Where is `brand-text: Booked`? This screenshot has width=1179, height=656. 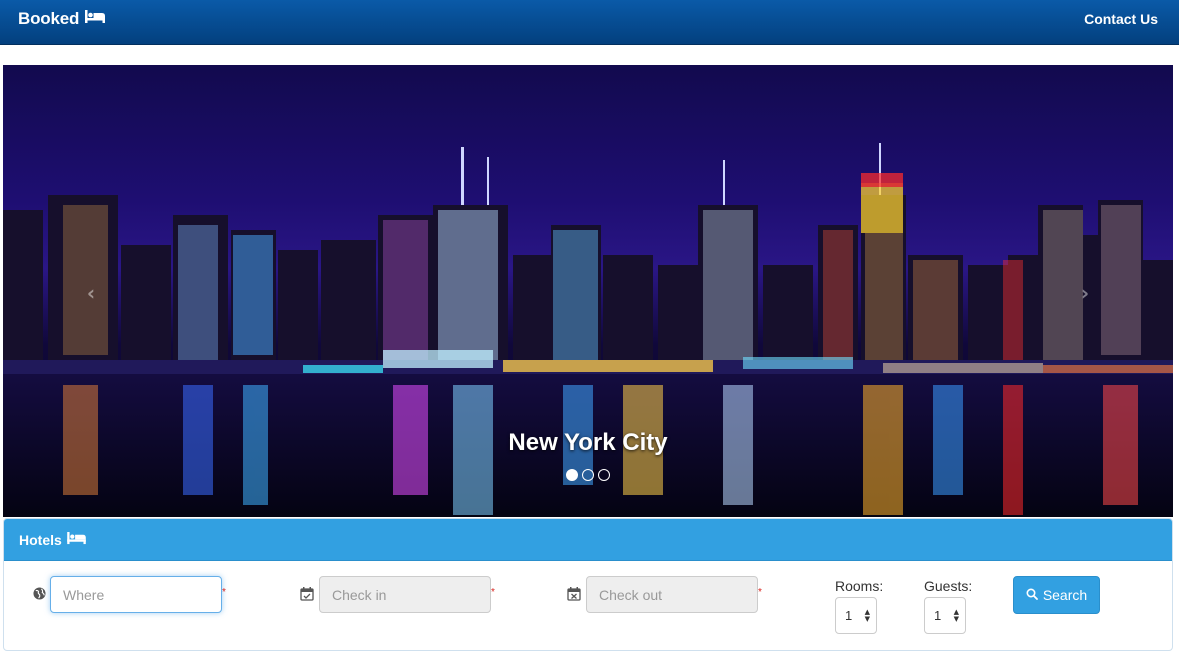 brand-text: Booked is located at coordinates (49, 18).